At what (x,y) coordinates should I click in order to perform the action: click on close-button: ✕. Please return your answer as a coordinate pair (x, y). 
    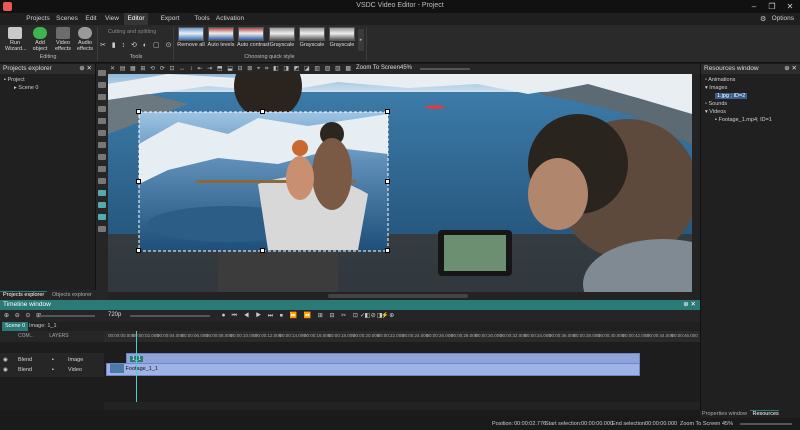
    Looking at the image, I should click on (790, 6).